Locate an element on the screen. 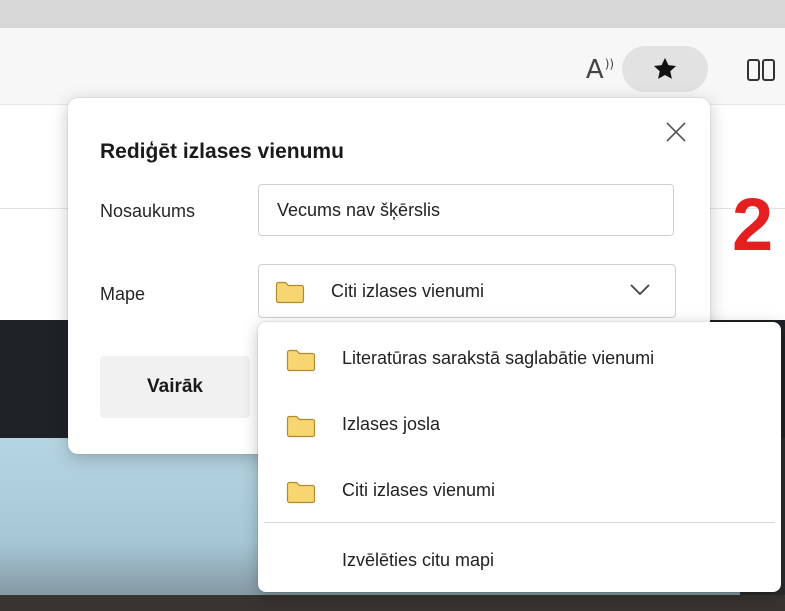  menu-item-choose-other-folder: Izvēlēties citu mapi is located at coordinates (519, 560).